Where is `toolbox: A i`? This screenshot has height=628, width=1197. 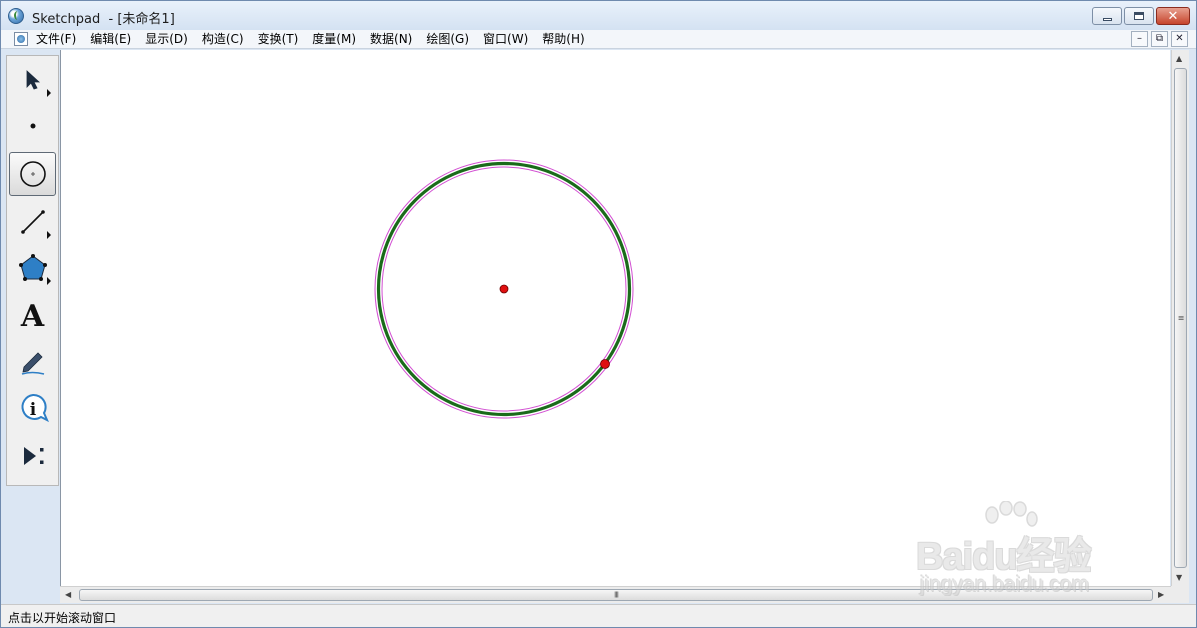 toolbox: A i is located at coordinates (32, 270).